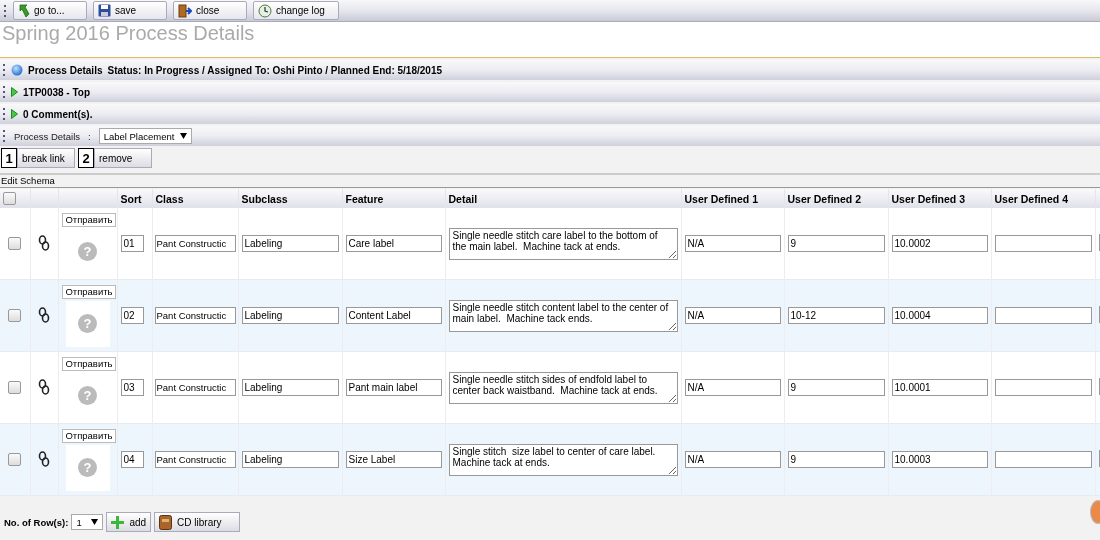 The image size is (1100, 540). What do you see at coordinates (563, 243) in the screenshot?
I see `detail-field: Single needle stitch care label to the bottom of the main label. Machine tack at ends.` at bounding box center [563, 243].